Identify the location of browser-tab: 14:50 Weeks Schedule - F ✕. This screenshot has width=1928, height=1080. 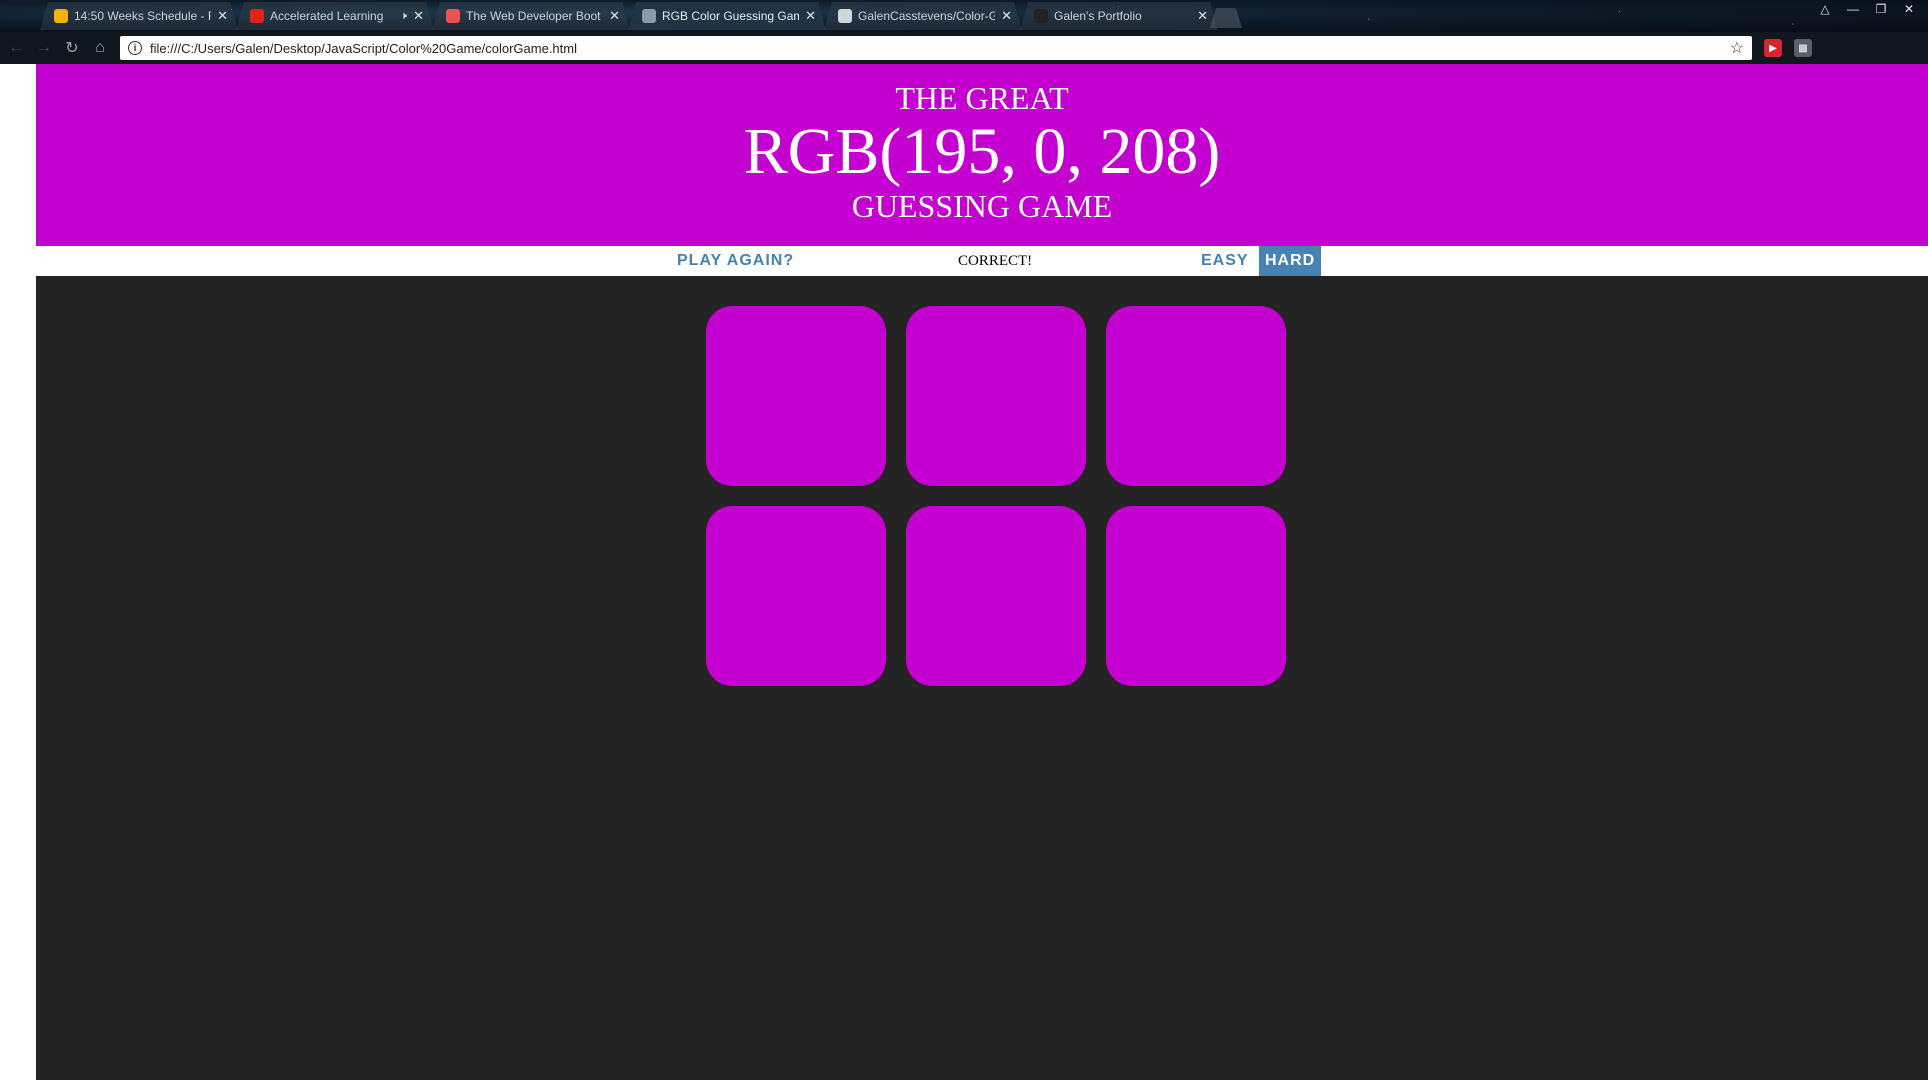
(139, 16).